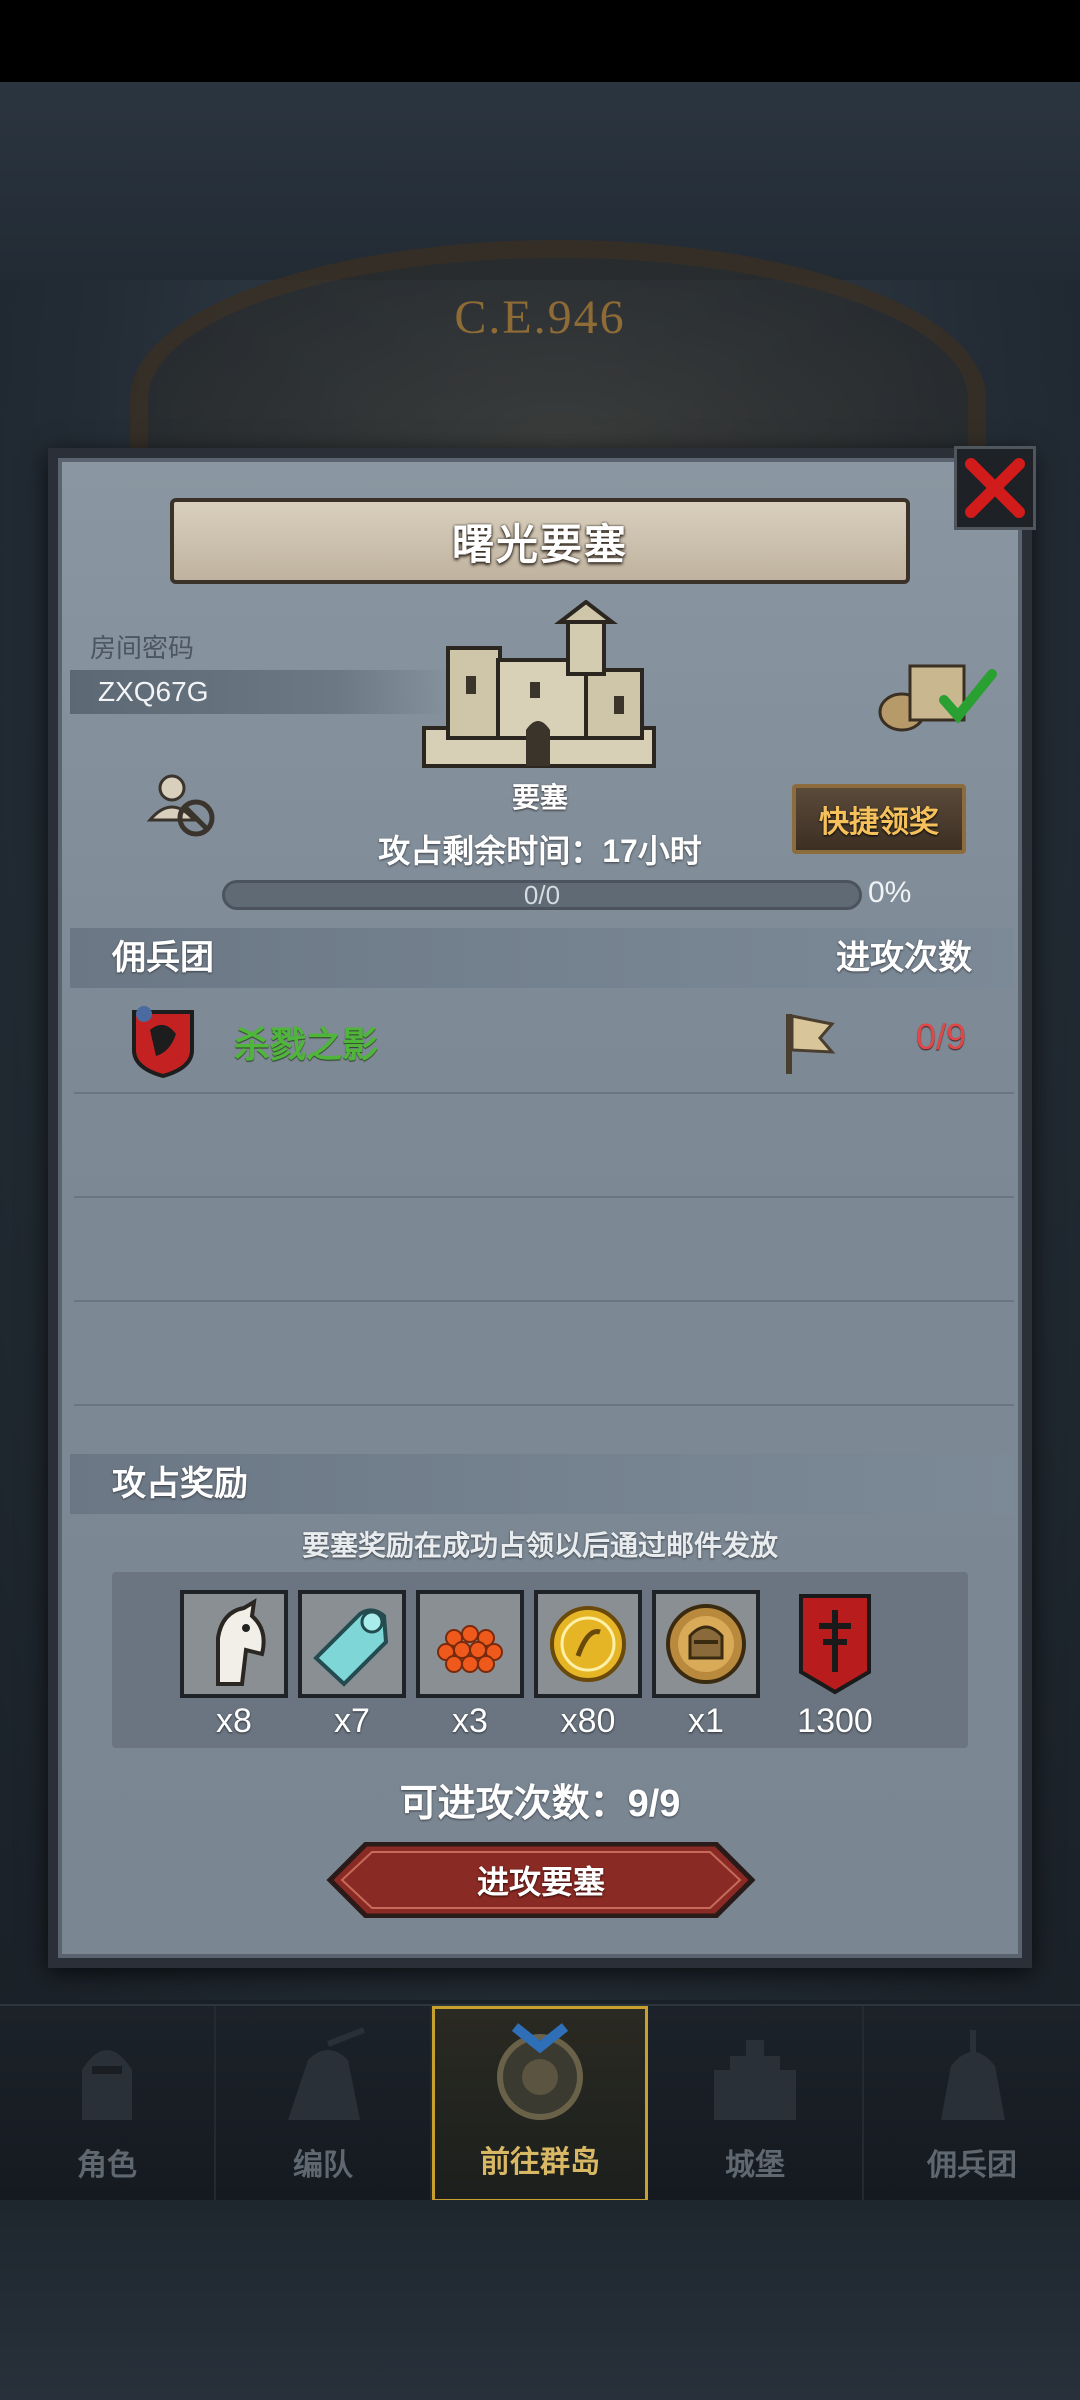 The width and height of the screenshot is (1080, 2400). I want to click on attack-button-label: 进攻要塞, so click(540, 1882).